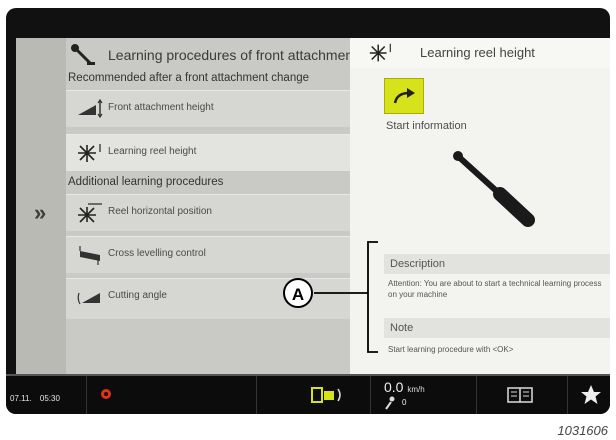  I want to click on cross-levelling-icon, so click(89, 255).